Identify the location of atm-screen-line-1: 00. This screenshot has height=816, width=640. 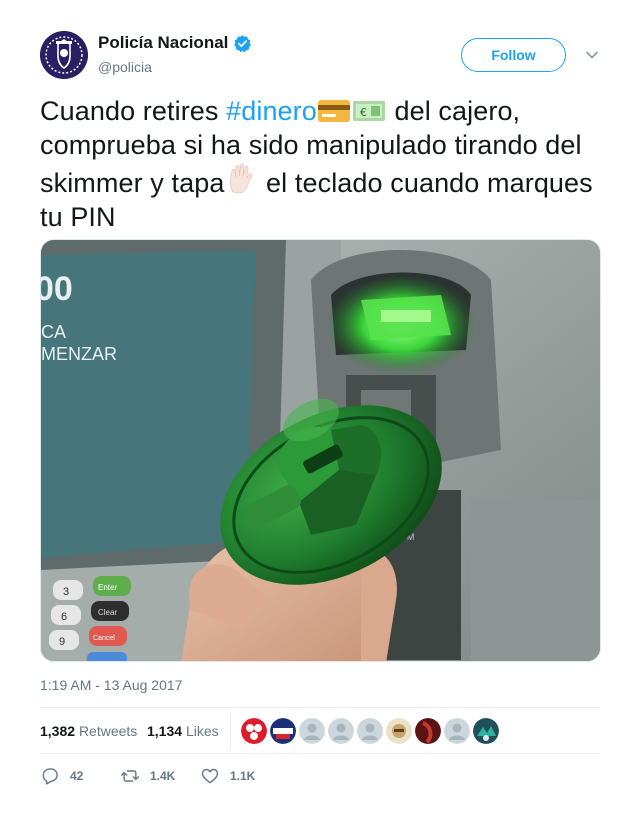
(57, 289).